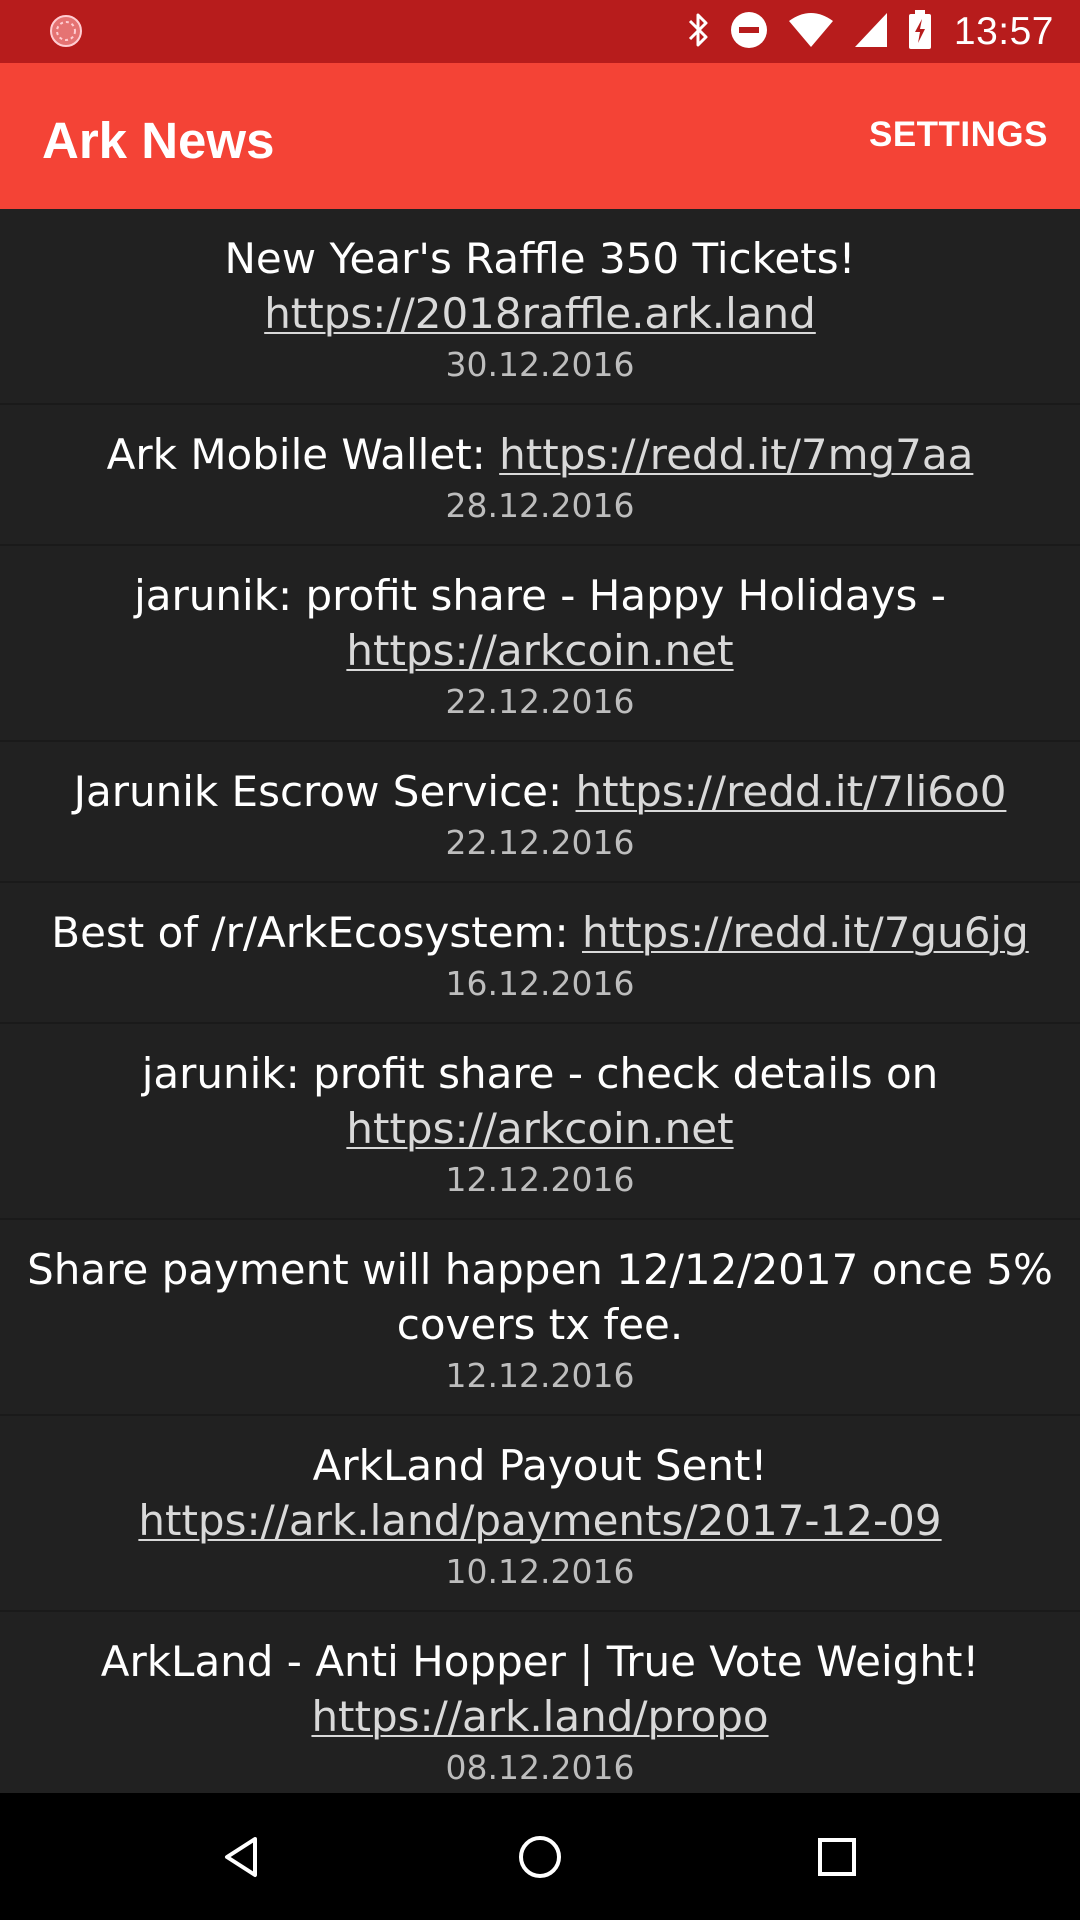 The image size is (1080, 1920). Describe the element at coordinates (811, 32) in the screenshot. I see `wifi-icon` at that location.